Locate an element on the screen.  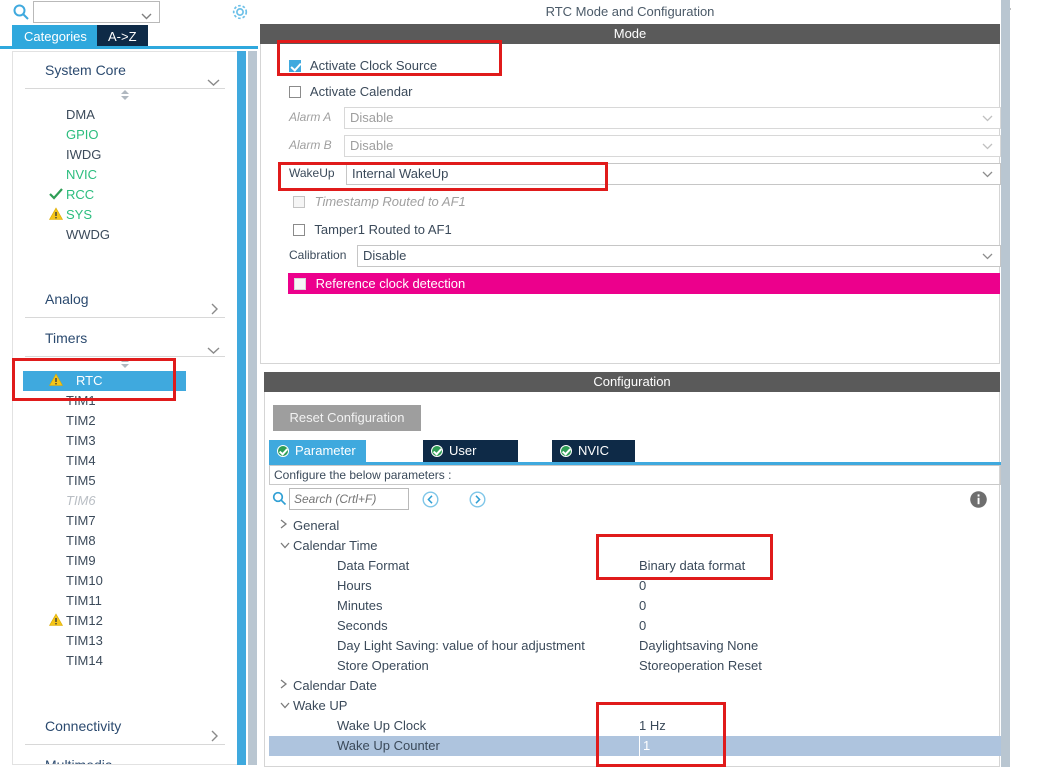
param-row-wake-up-counter: Wake Up Counter 1 is located at coordinates (635, 746).